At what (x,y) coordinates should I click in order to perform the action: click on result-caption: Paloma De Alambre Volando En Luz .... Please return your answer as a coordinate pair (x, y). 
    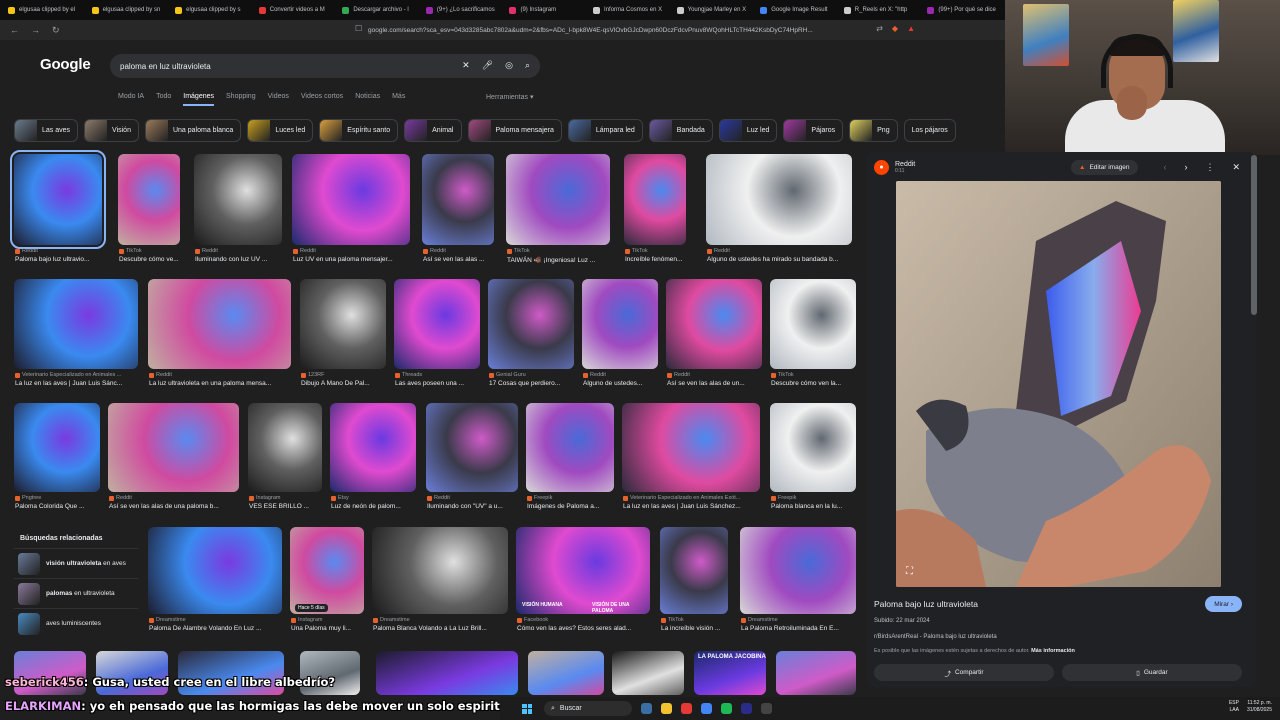
    Looking at the image, I should click on (216, 628).